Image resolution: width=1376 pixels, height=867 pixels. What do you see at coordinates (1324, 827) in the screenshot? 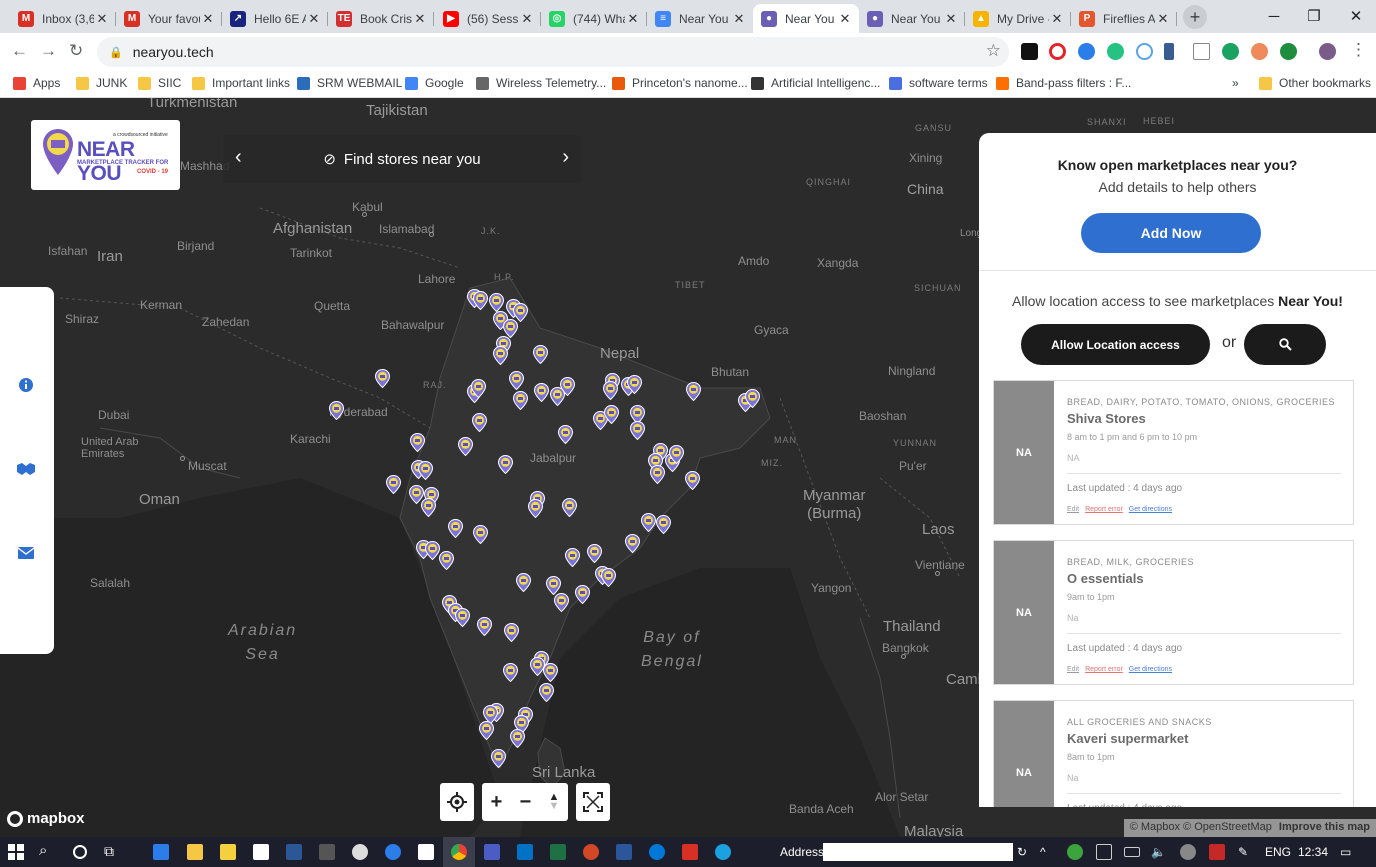
I see `improve-map-link: Improve this map` at bounding box center [1324, 827].